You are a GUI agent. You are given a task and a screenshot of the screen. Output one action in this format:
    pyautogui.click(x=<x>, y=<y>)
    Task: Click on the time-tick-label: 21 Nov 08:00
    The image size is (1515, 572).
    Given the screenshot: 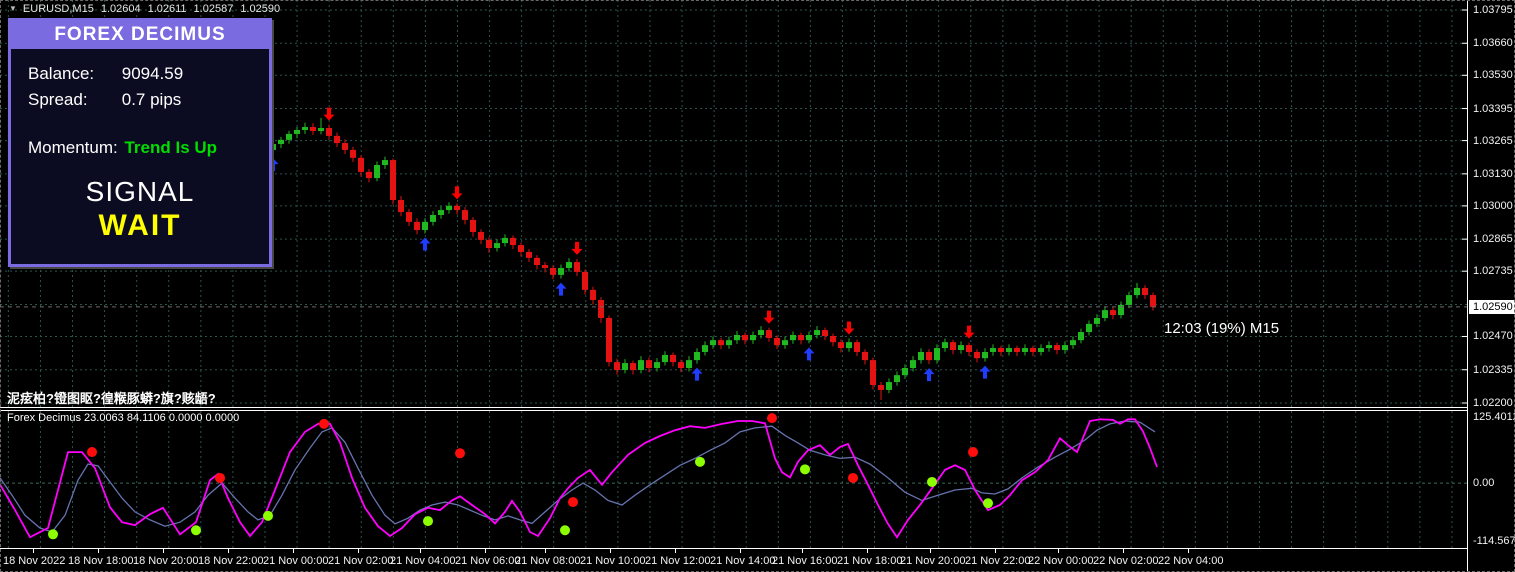 What is the action you would take?
    pyautogui.click(x=548, y=561)
    